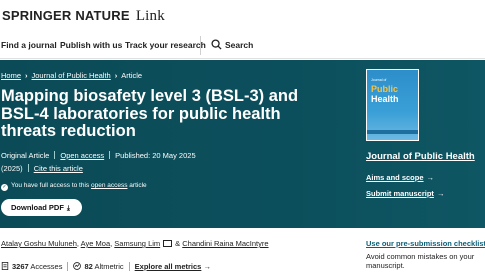 This screenshot has height=278, width=485. I want to click on breadcrumb-journal: Journal of Public Health, so click(71, 75).